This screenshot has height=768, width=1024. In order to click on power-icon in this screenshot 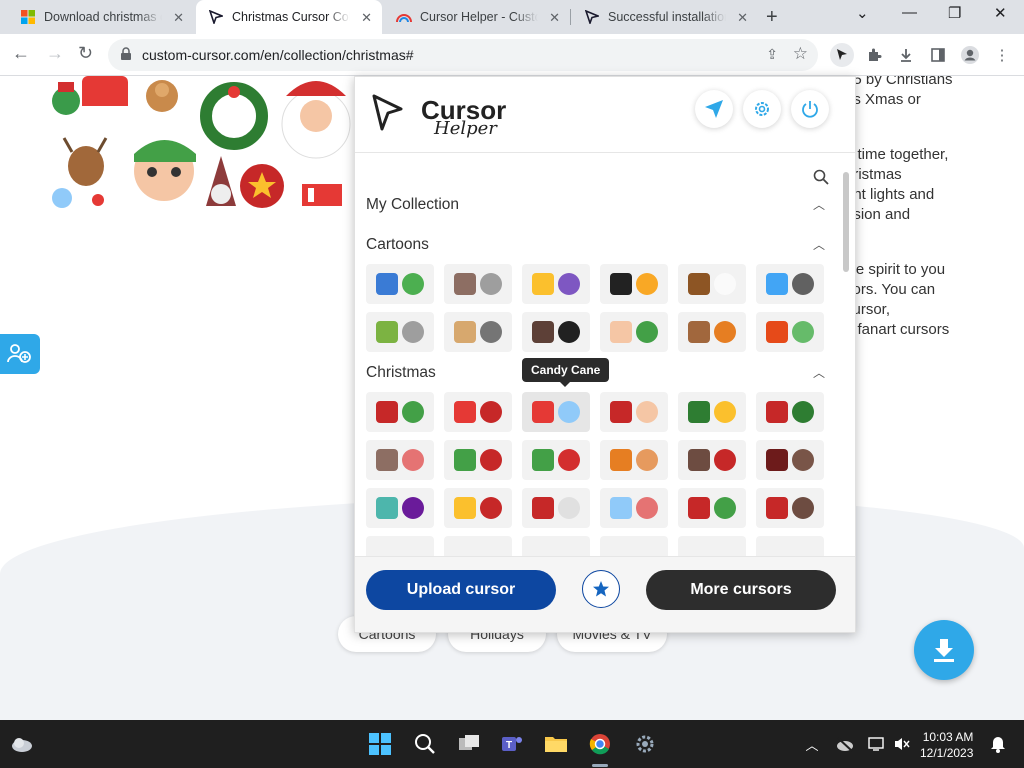, I will do `click(810, 109)`.